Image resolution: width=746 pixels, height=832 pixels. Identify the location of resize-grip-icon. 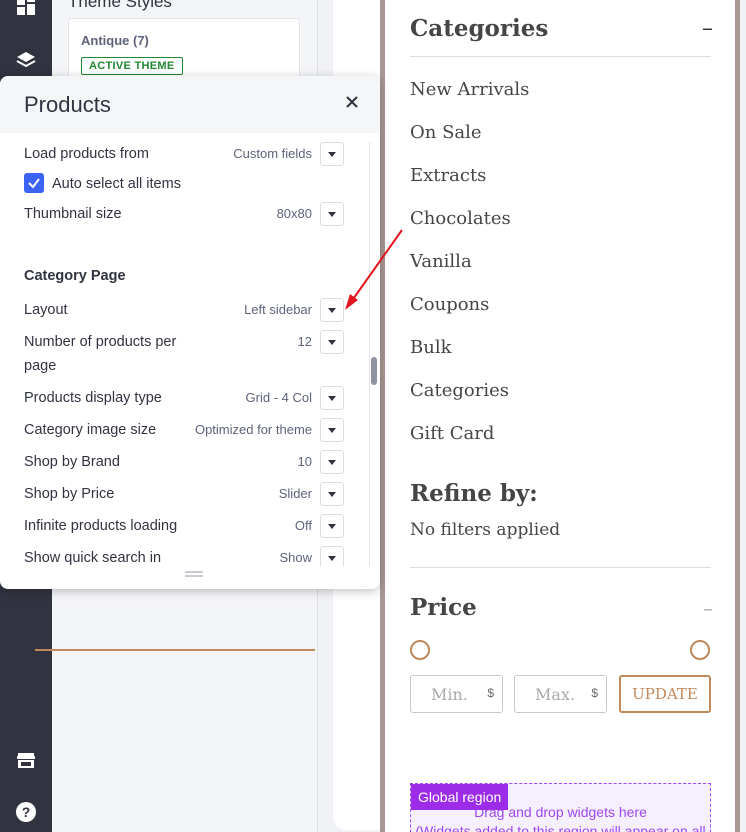
(194, 574).